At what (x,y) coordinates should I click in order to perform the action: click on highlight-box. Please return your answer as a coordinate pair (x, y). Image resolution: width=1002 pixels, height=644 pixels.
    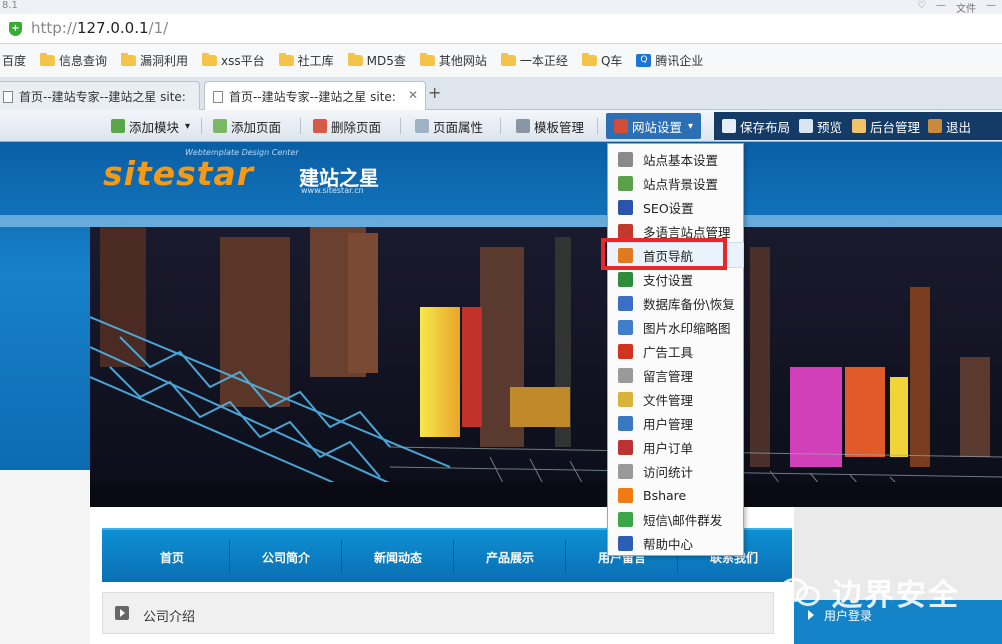
    Looking at the image, I should click on (664, 254).